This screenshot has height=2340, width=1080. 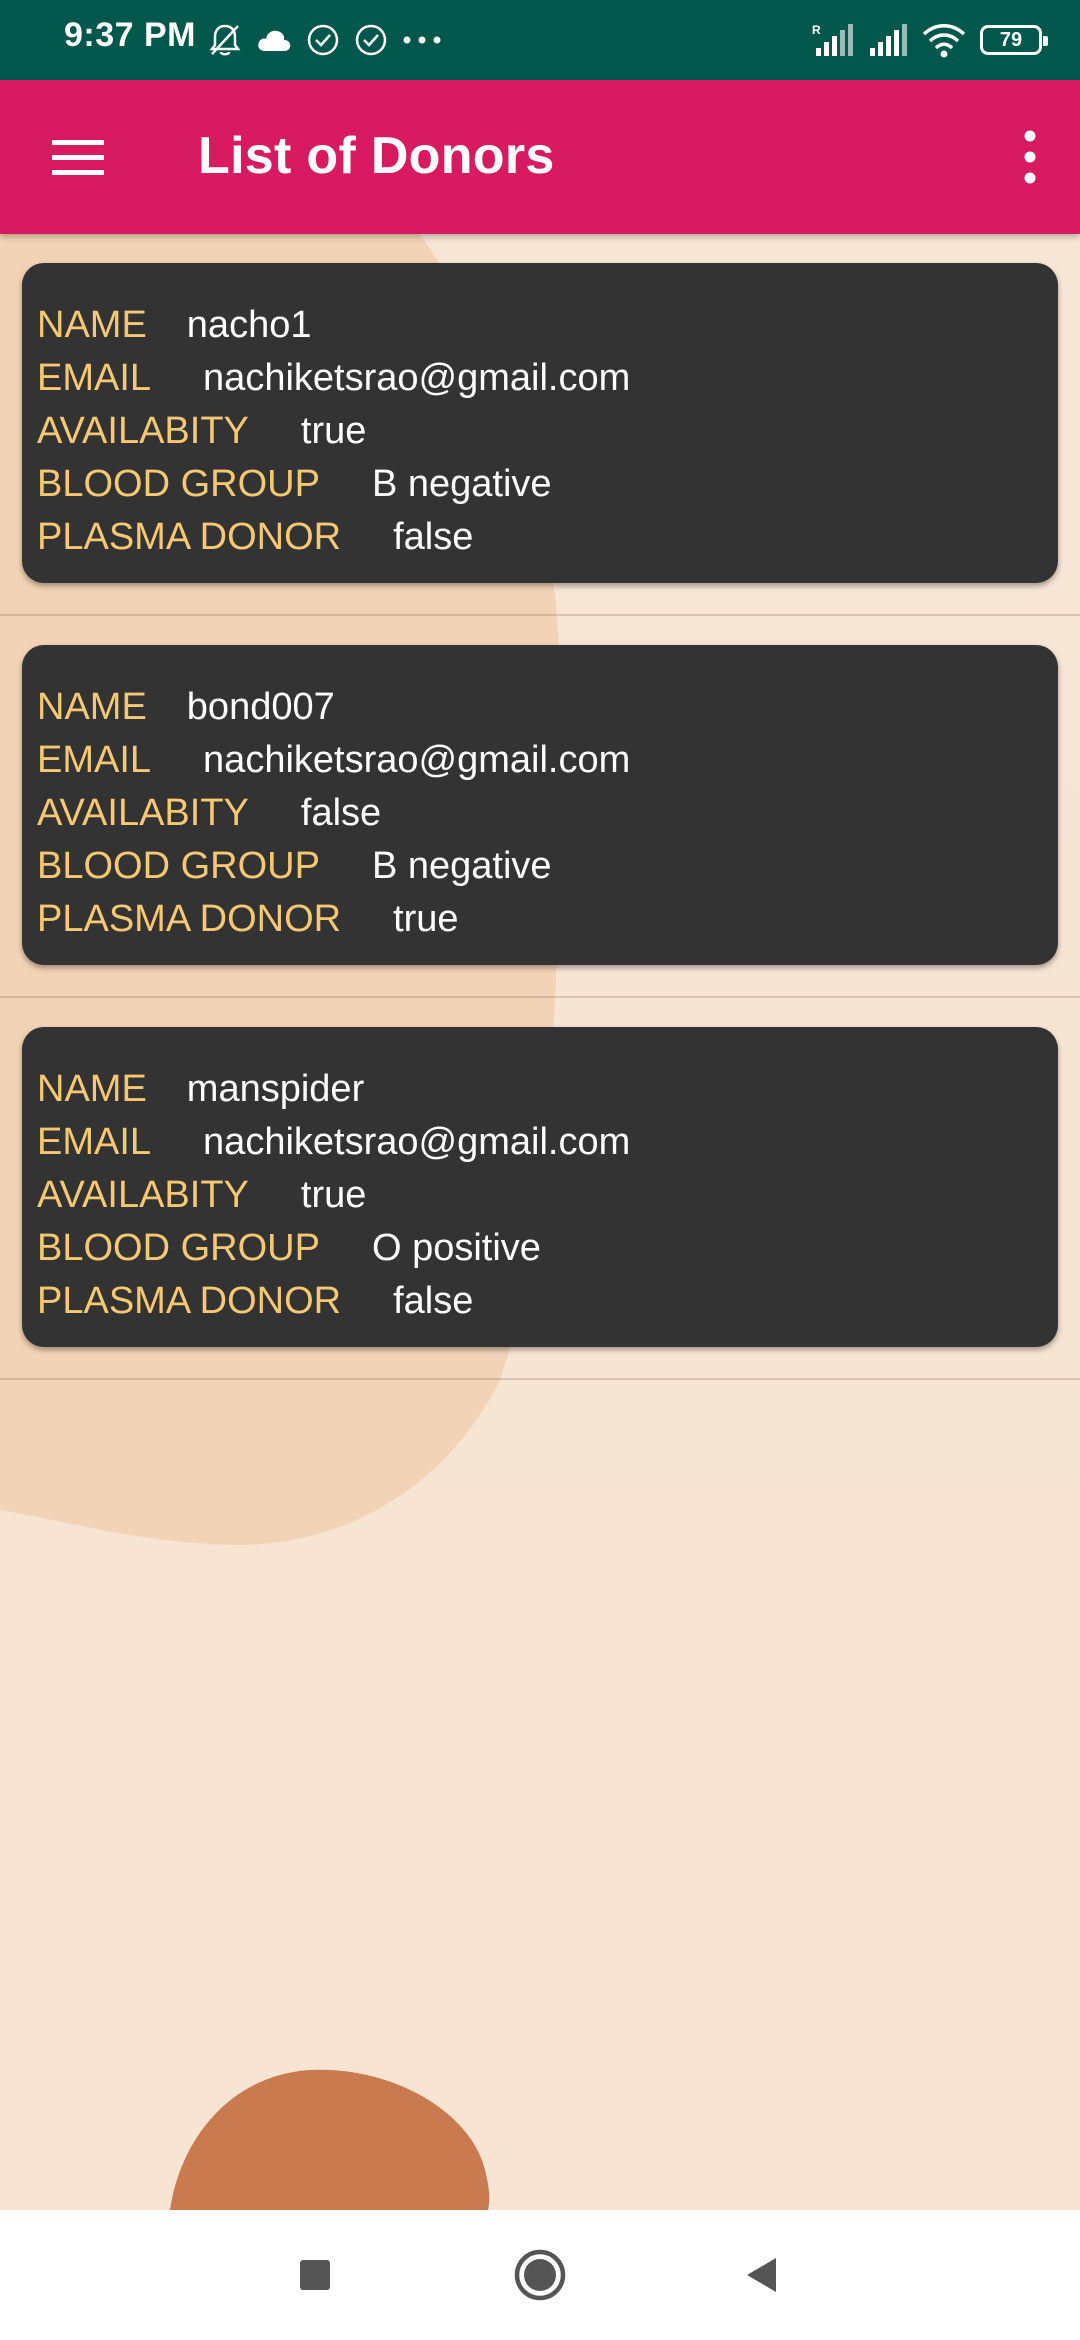 What do you see at coordinates (130, 35) in the screenshot?
I see `status-time: 9:37 PM` at bounding box center [130, 35].